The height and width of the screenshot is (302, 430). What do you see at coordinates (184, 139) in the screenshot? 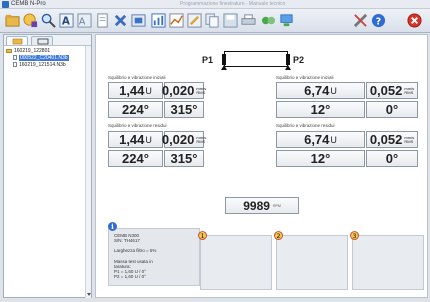
I see `left-residual-vibration: 0,020 mm/s RMS` at bounding box center [184, 139].